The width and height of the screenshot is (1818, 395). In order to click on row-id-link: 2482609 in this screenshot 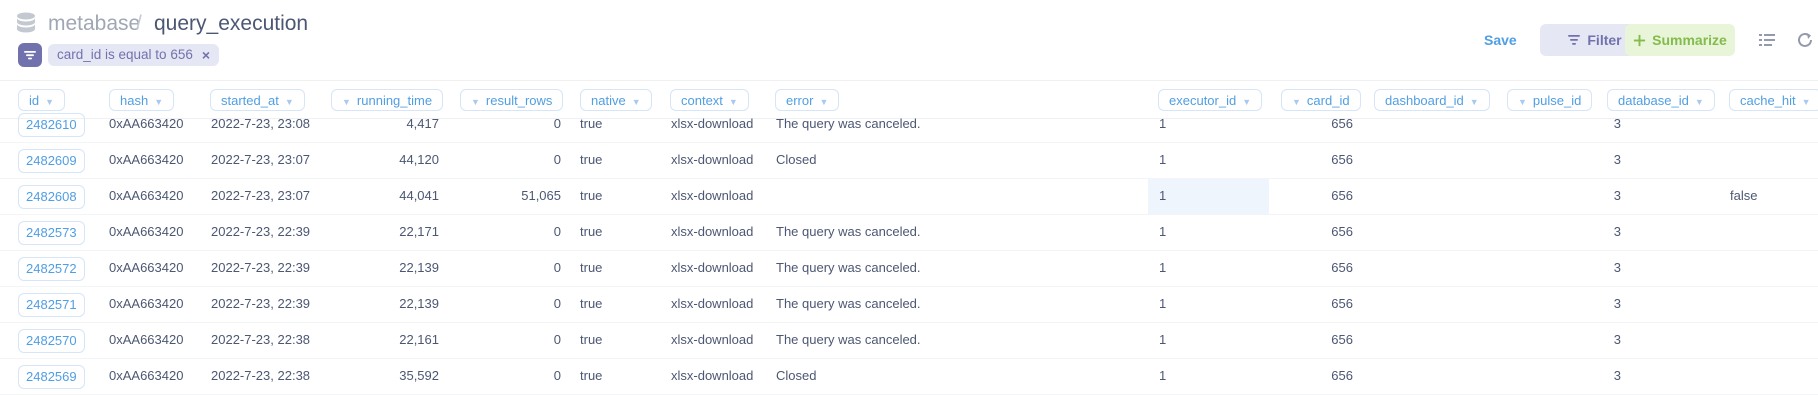, I will do `click(51, 161)`.